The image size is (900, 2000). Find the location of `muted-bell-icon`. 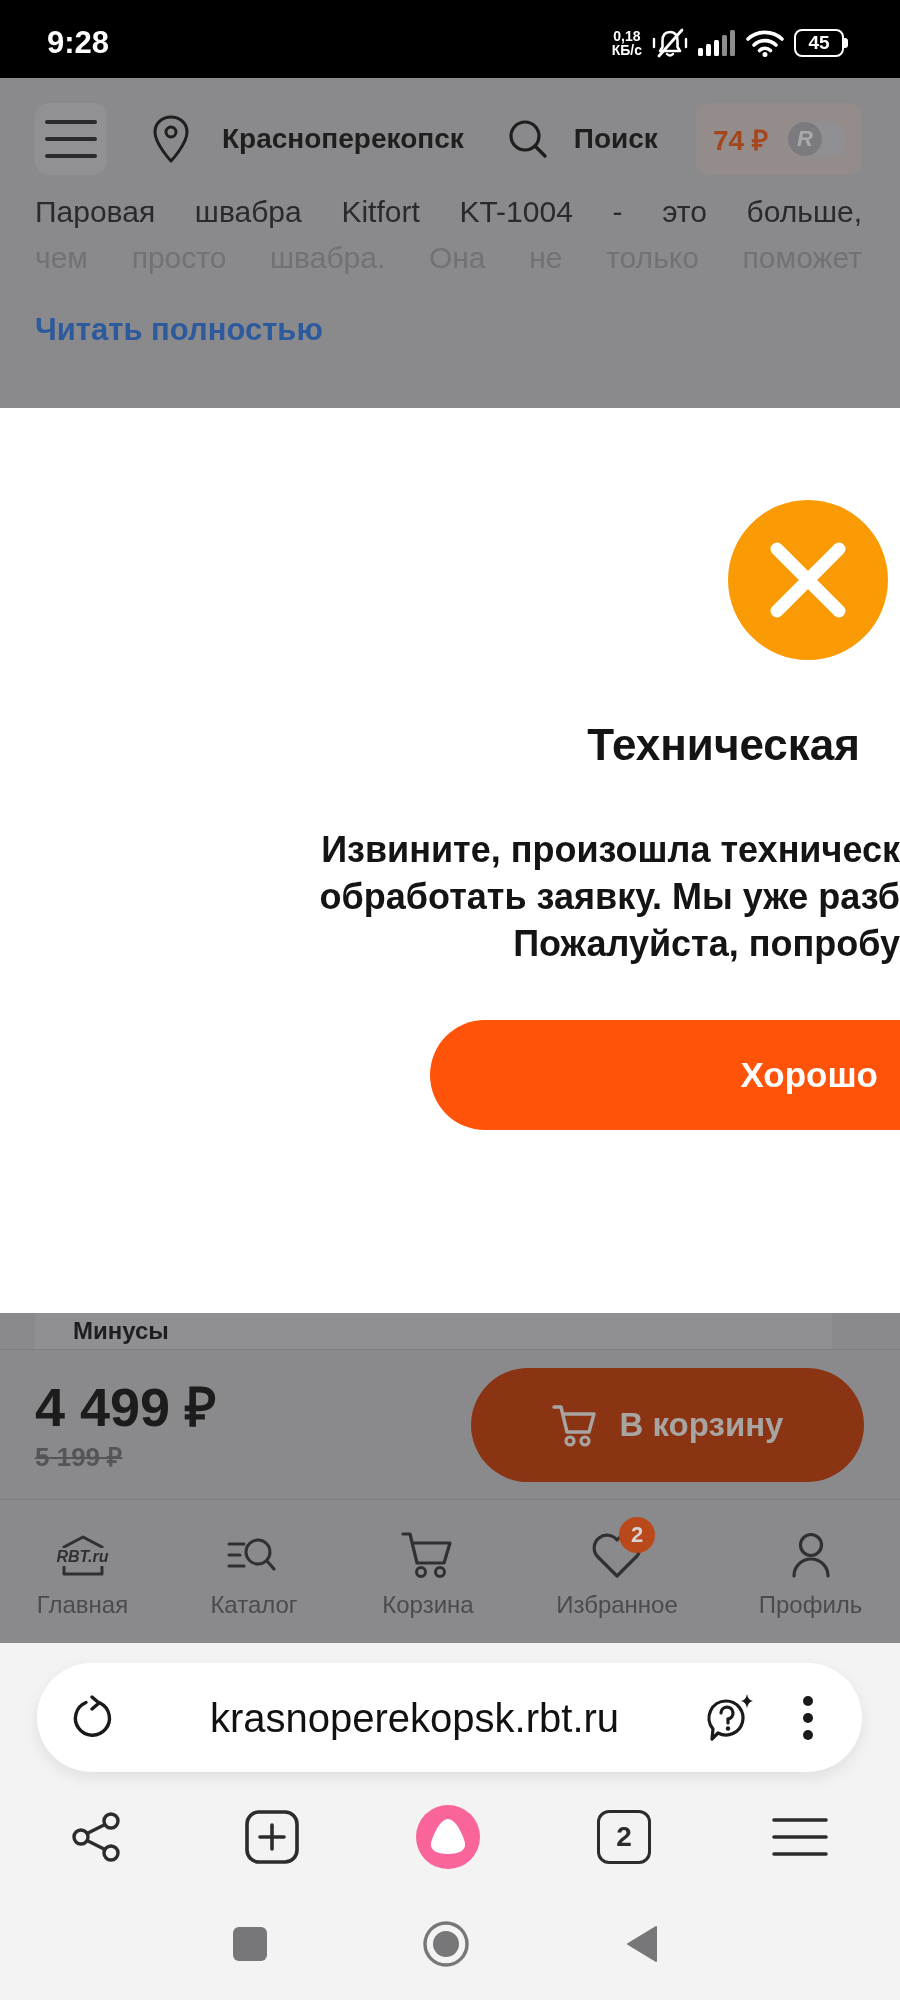

muted-bell-icon is located at coordinates (670, 43).